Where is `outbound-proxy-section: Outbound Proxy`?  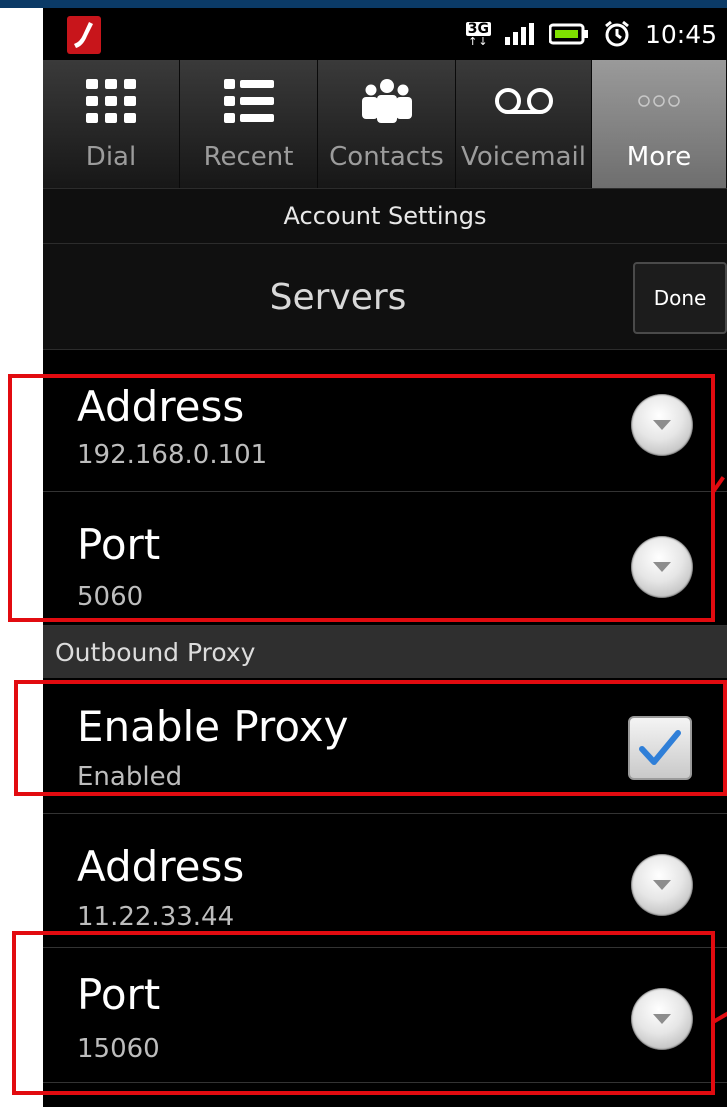 outbound-proxy-section: Outbound Proxy is located at coordinates (385, 652).